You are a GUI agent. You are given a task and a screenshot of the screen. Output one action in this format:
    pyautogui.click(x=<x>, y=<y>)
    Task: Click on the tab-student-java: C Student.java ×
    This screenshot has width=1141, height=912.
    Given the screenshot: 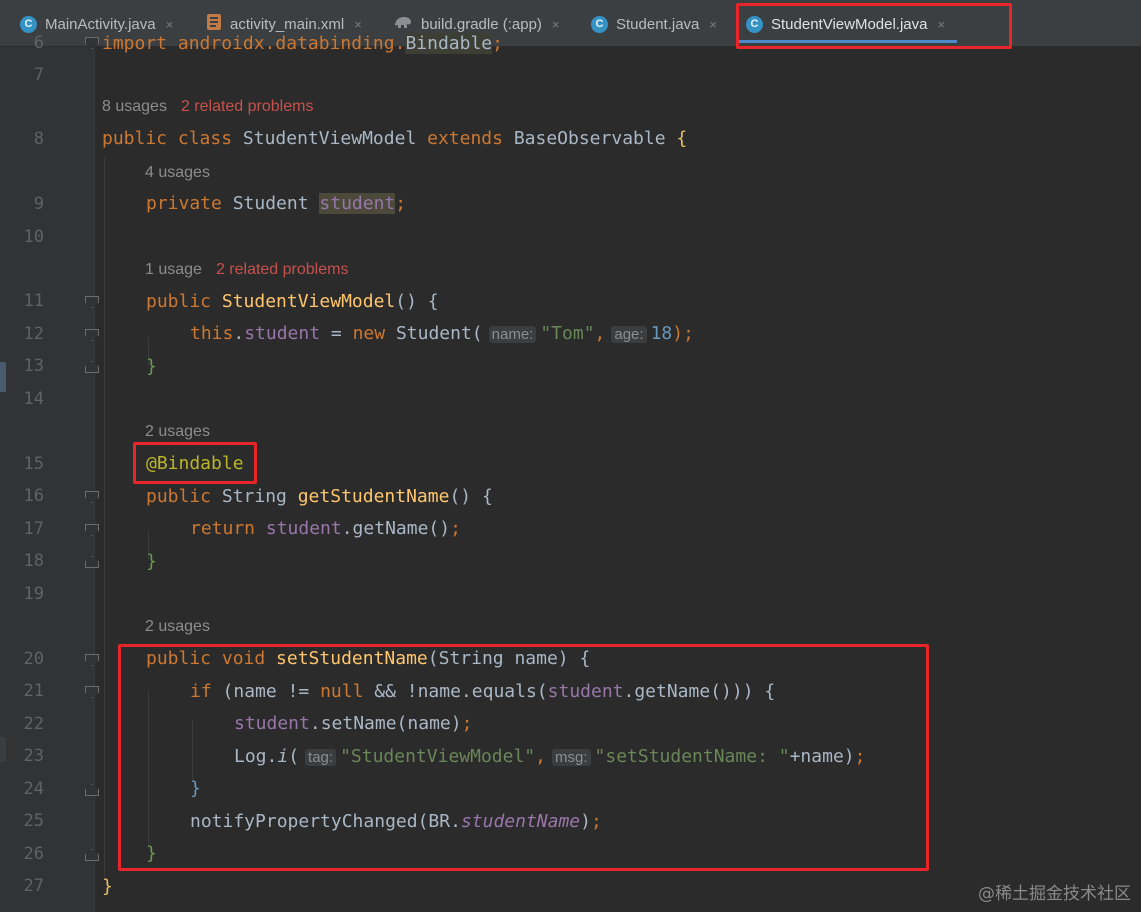 What is the action you would take?
    pyautogui.click(x=654, y=24)
    